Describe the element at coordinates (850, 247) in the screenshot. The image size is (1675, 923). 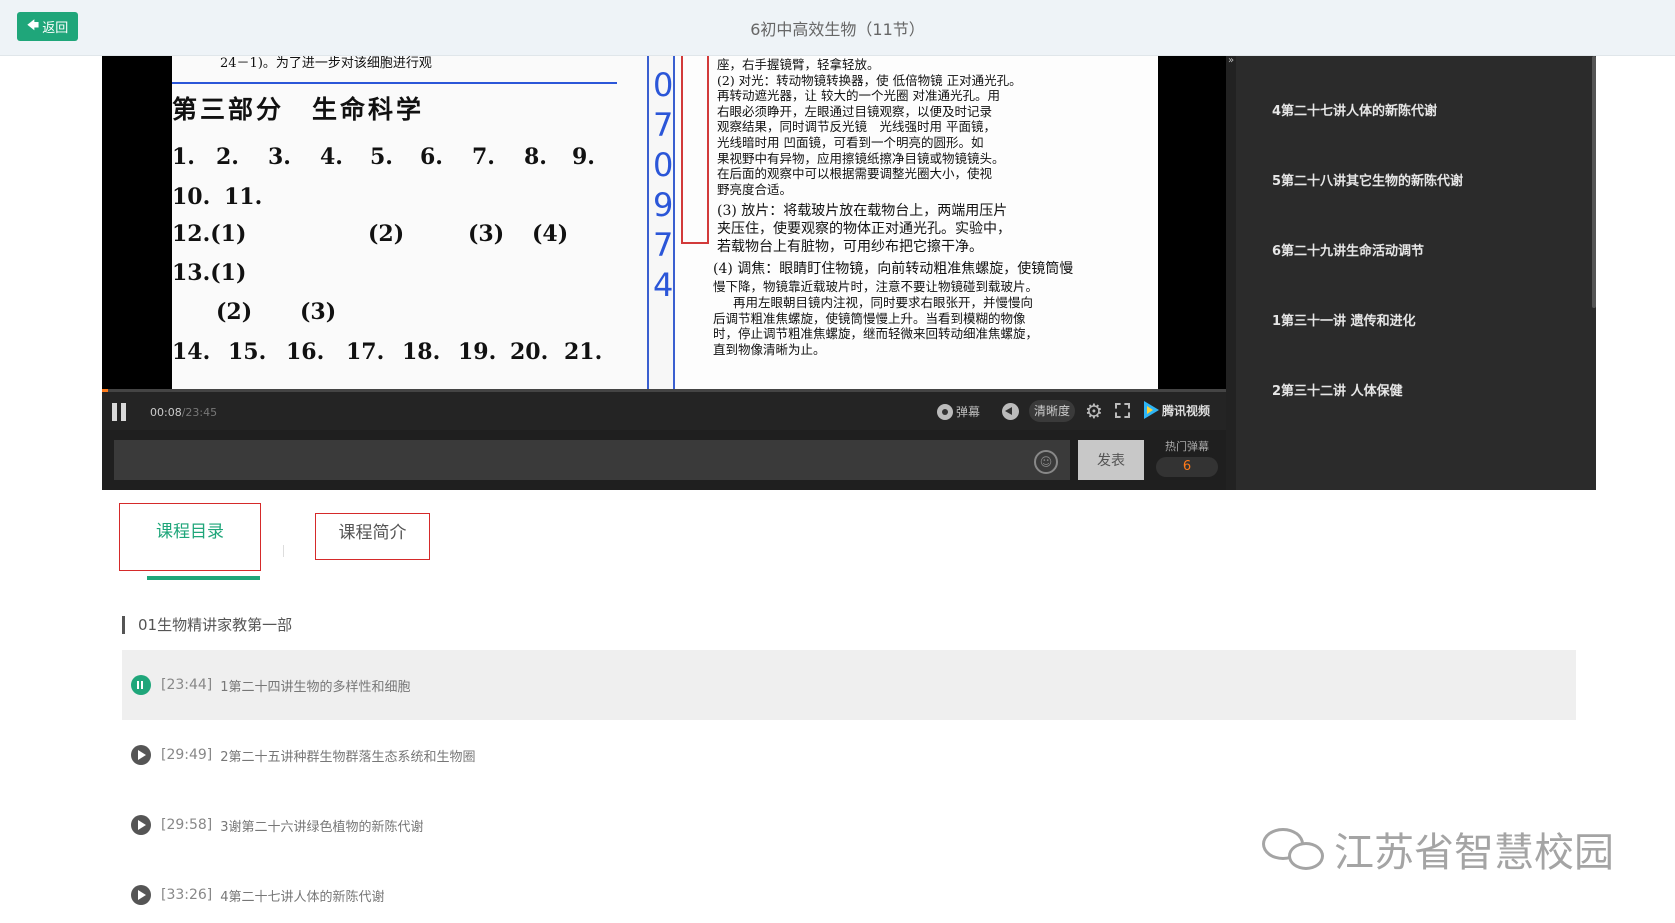
I see `slide-text-line: 若载物台上有脏物，可用纱布把它擦干净。` at that location.